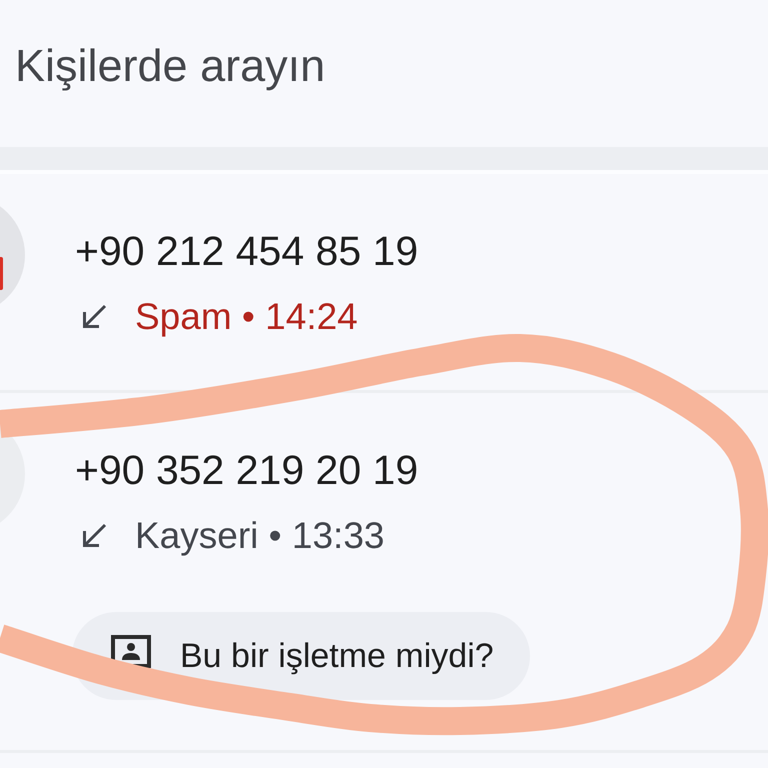  I want to click on search-field: Kişilerde arayın, so click(315, 66).